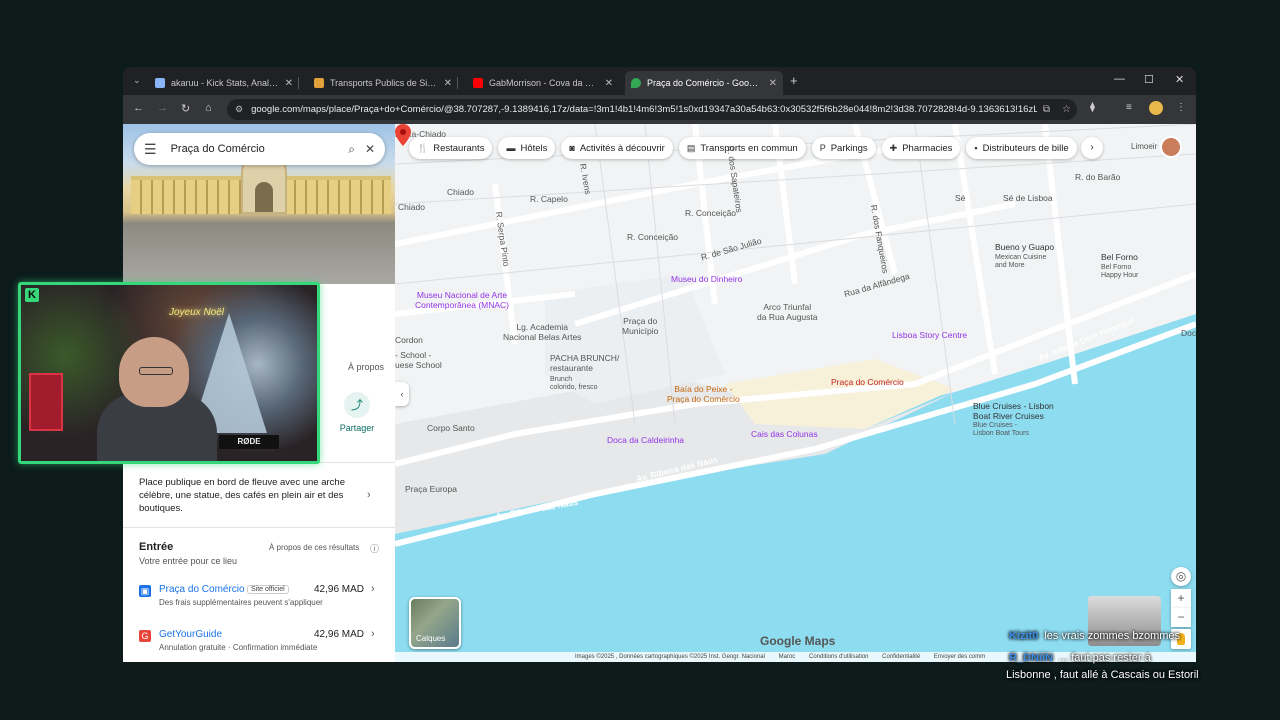 The image size is (1280, 720). What do you see at coordinates (451, 148) in the screenshot?
I see `chip-restaurants: 🍴 Restaurants` at bounding box center [451, 148].